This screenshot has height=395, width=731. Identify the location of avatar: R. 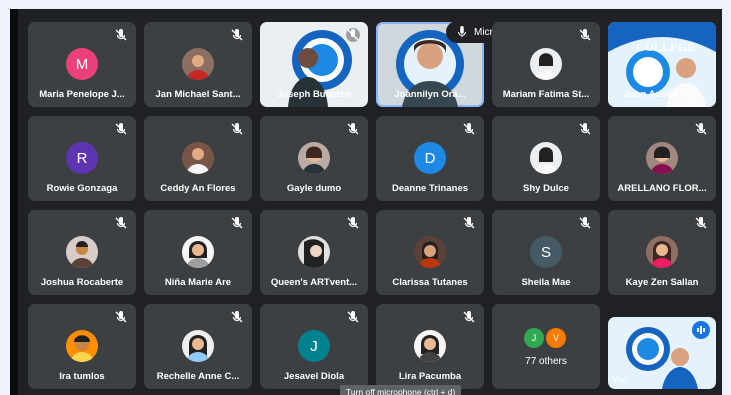
(82, 158).